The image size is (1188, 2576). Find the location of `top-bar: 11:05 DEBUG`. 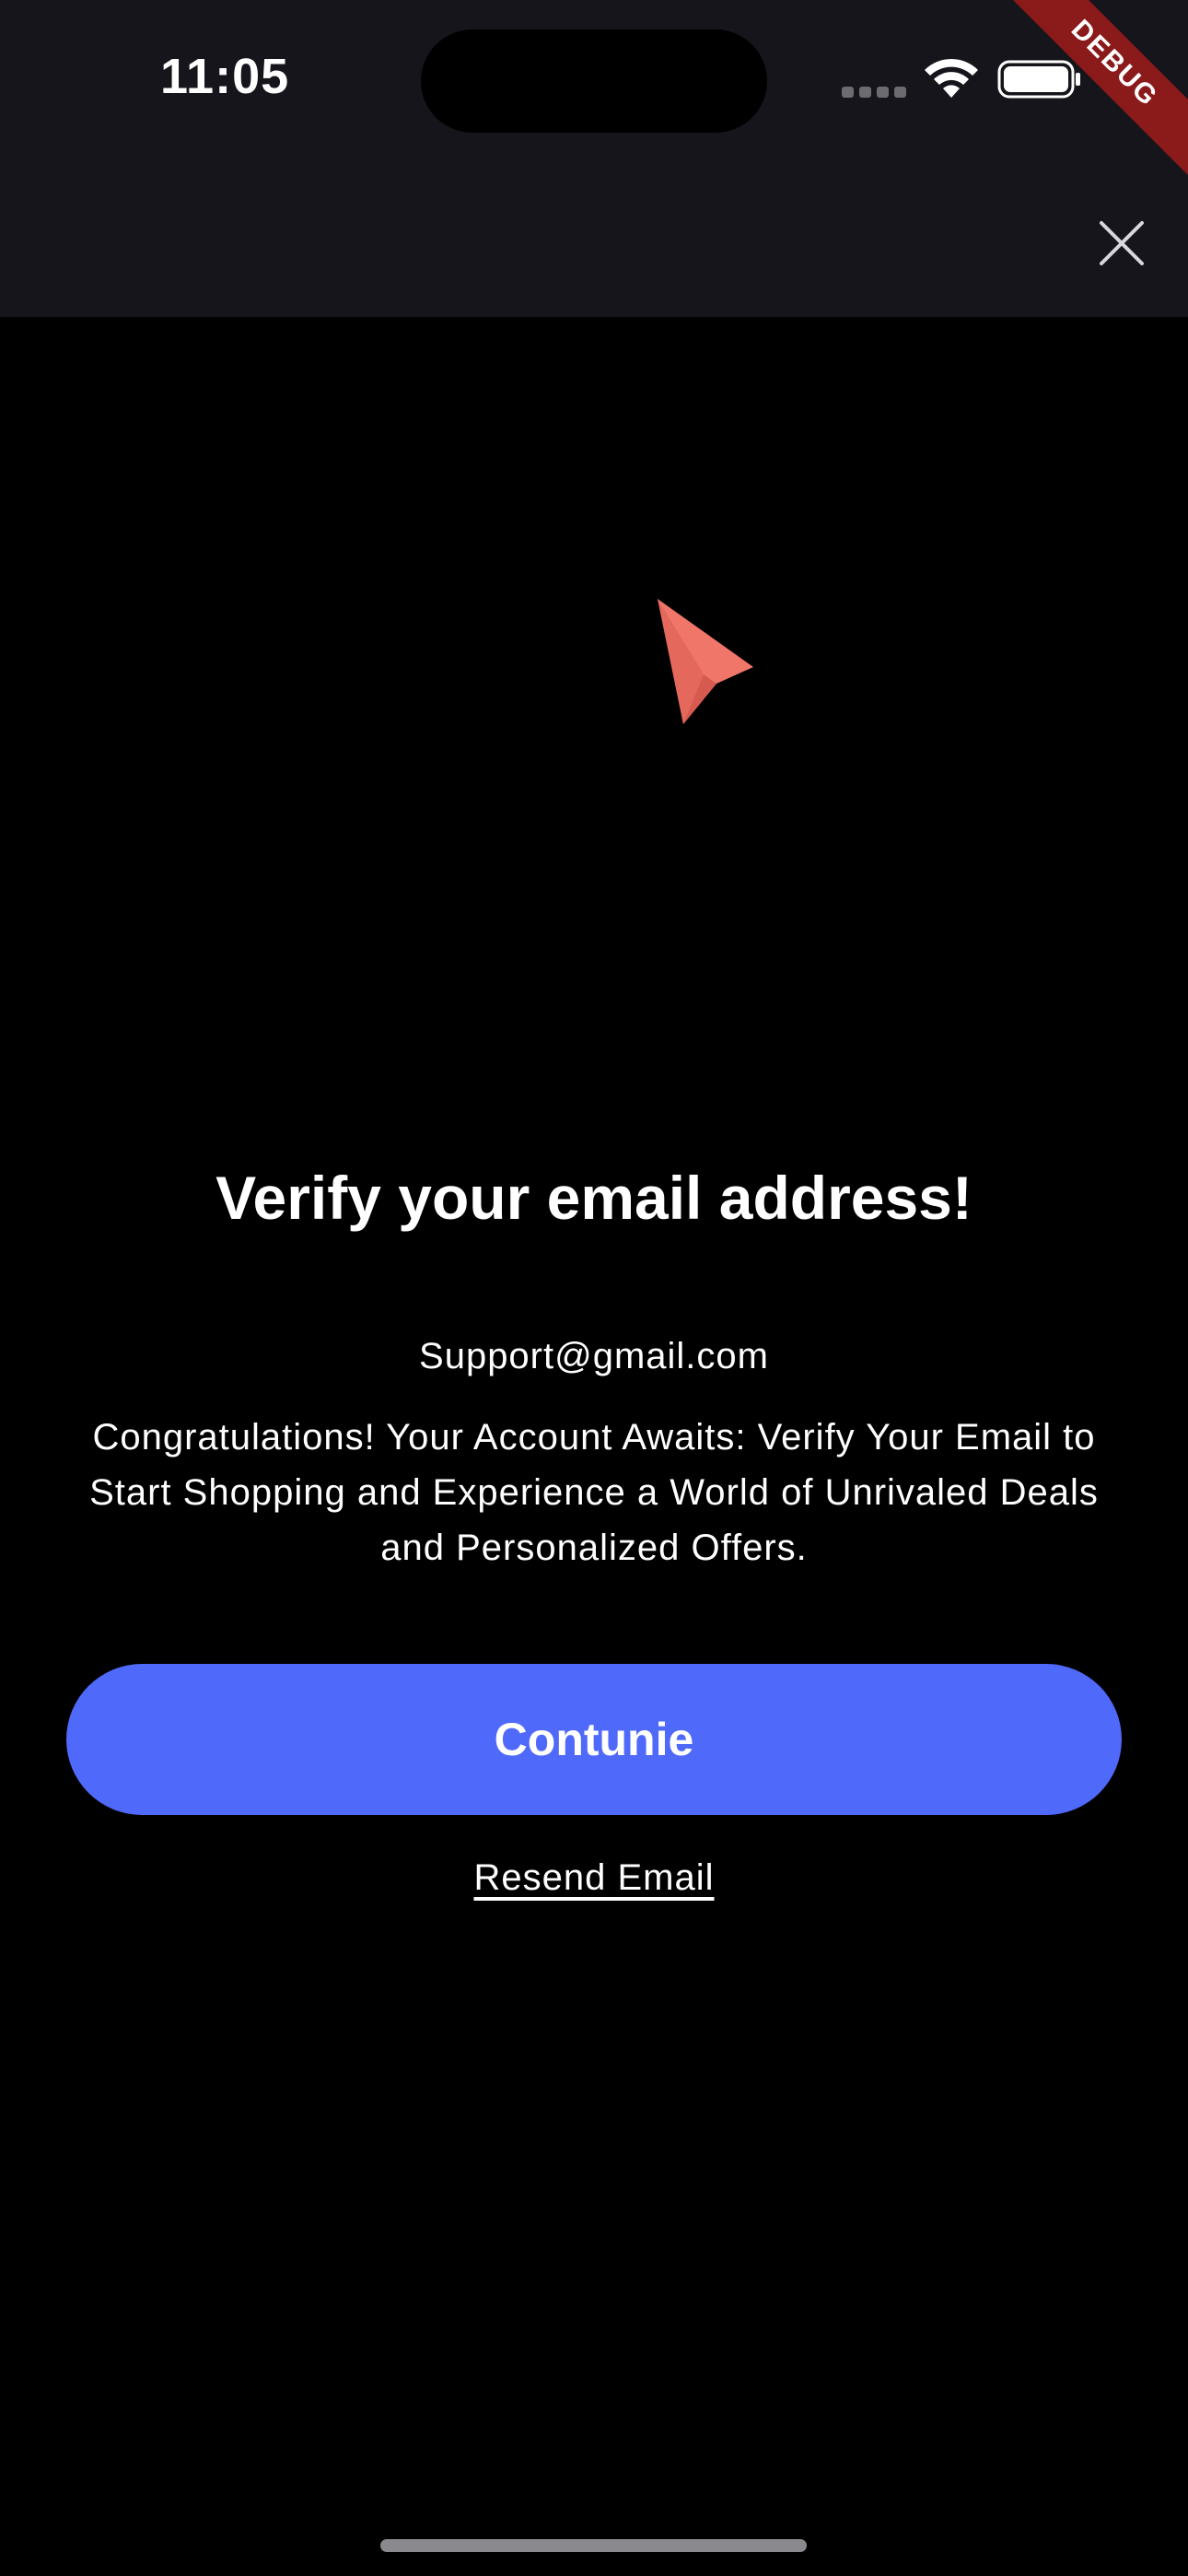

top-bar: 11:05 DEBUG is located at coordinates (594, 158).